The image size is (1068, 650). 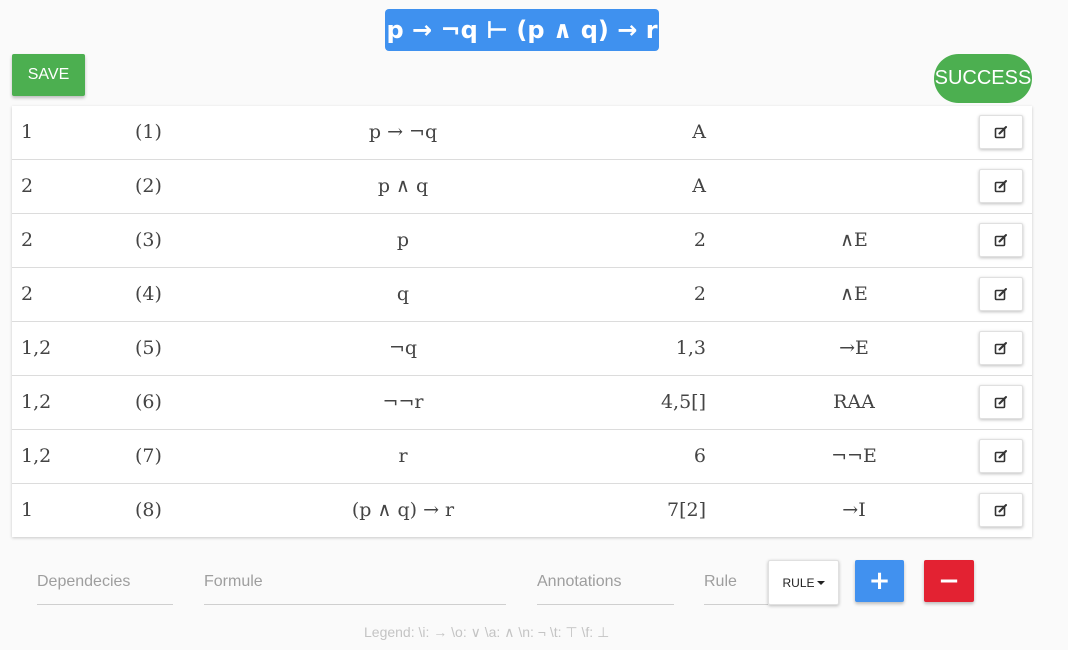 What do you see at coordinates (403, 294) in the screenshot?
I see `formula-cell: q` at bounding box center [403, 294].